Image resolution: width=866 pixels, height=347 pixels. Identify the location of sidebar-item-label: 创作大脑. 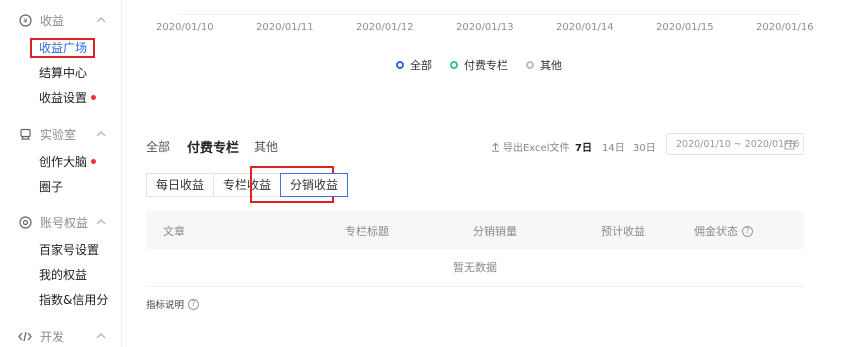
(63, 162).